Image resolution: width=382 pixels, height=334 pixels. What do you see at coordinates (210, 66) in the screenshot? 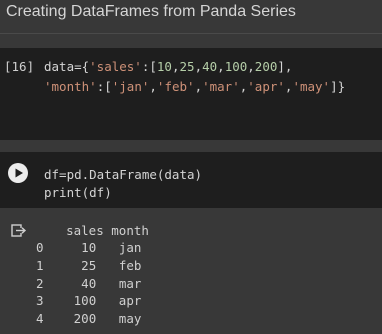
I see `number-token: 40` at bounding box center [210, 66].